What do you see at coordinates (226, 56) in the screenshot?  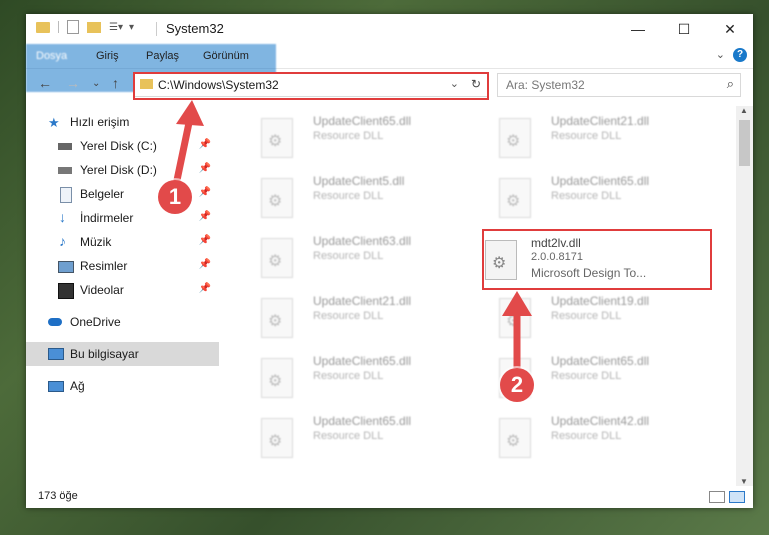 I see `tab-view: Görünüm` at bounding box center [226, 56].